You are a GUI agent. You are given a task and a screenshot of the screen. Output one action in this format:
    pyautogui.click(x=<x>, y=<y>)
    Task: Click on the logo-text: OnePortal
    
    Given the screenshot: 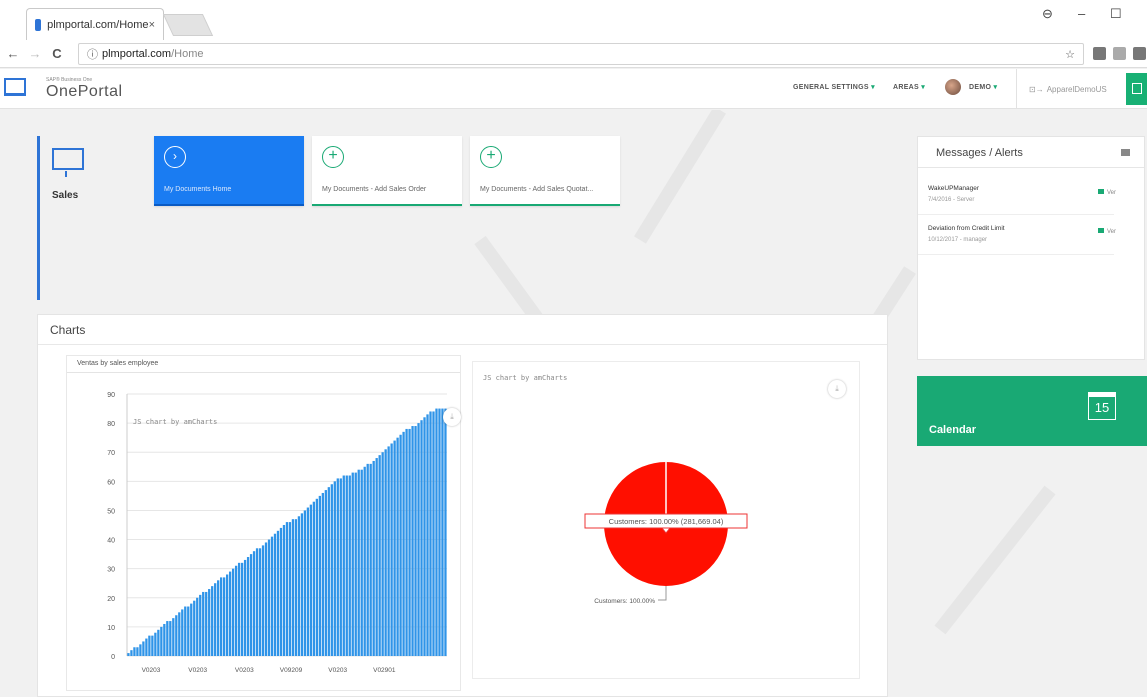 What is the action you would take?
    pyautogui.click(x=84, y=92)
    